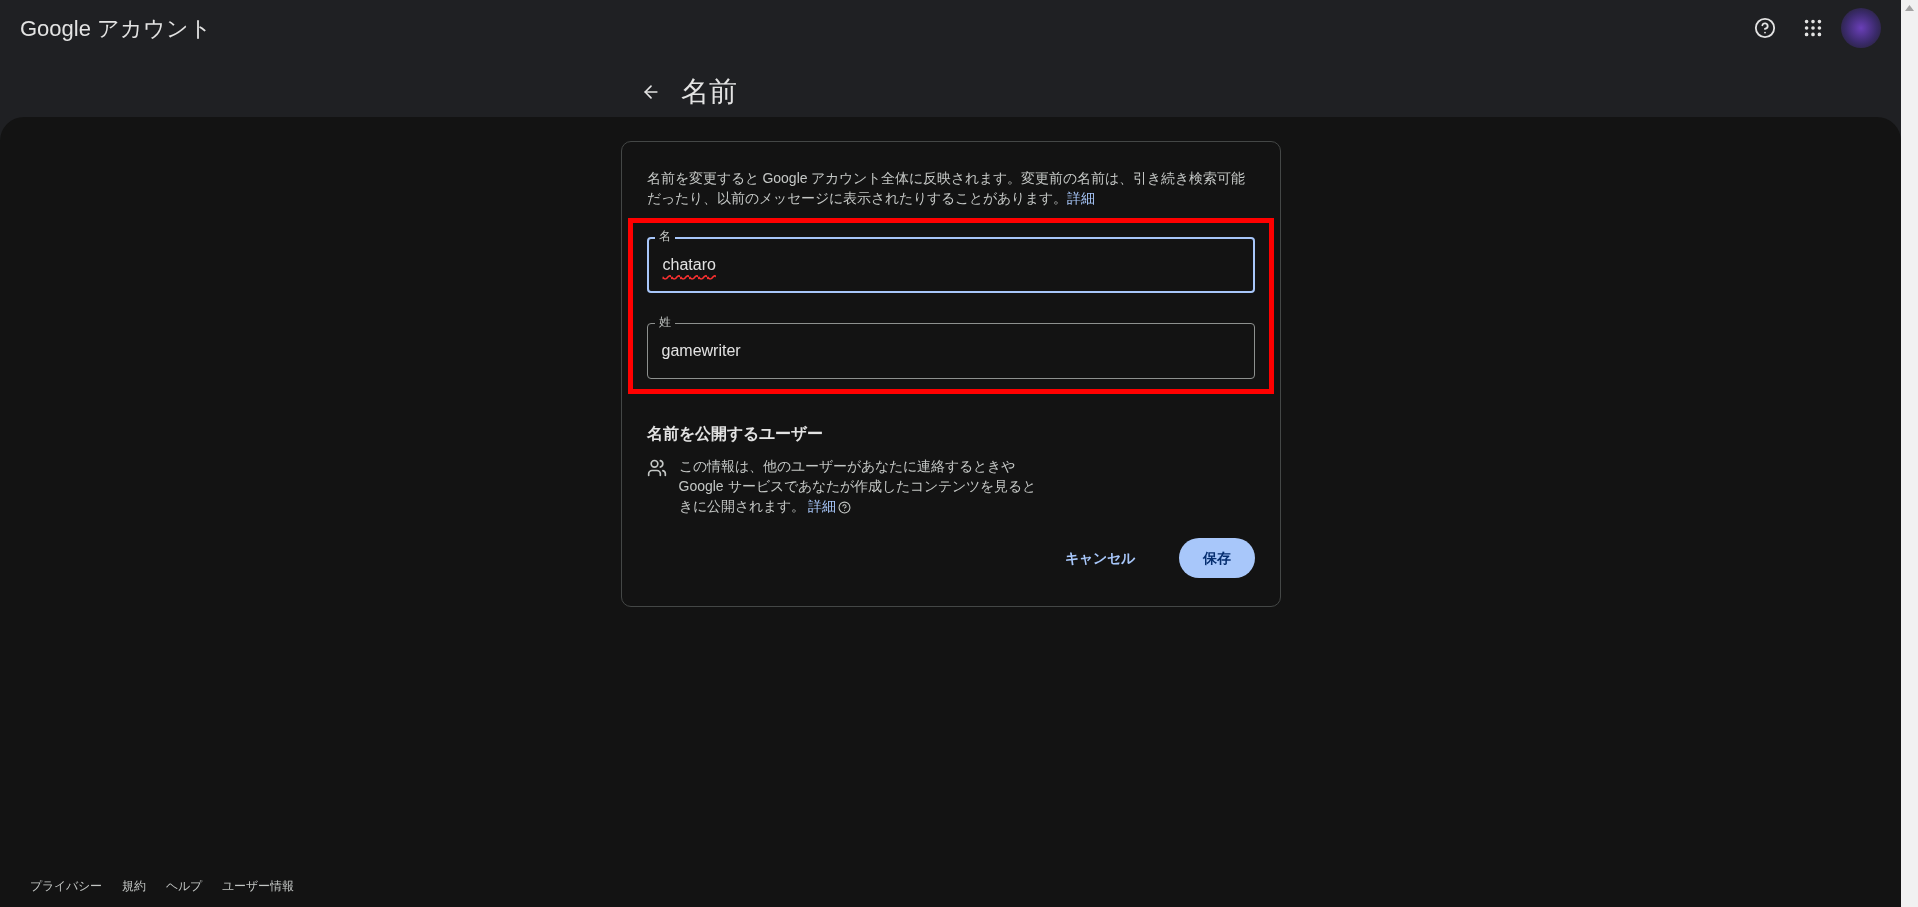  Describe the element at coordinates (735, 434) in the screenshot. I see `section-heading: 名前を公開するユーザー` at that location.